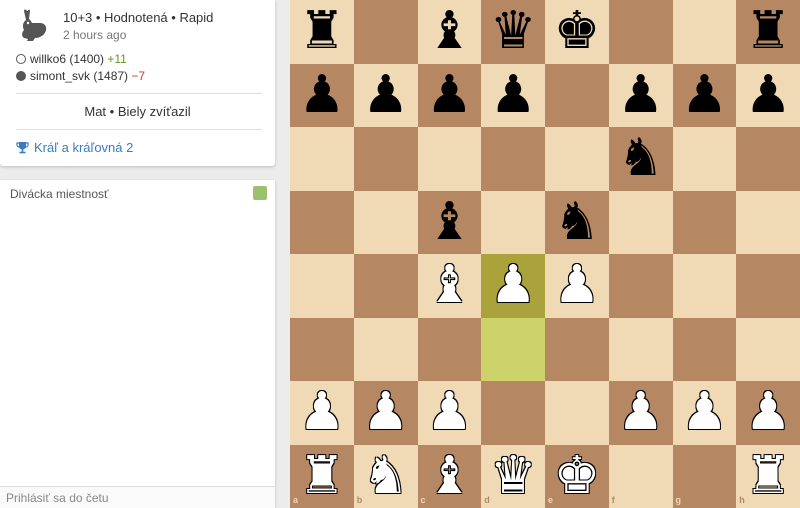 The width and height of the screenshot is (800, 508). What do you see at coordinates (21, 59) in the screenshot?
I see `white-player-icon` at bounding box center [21, 59].